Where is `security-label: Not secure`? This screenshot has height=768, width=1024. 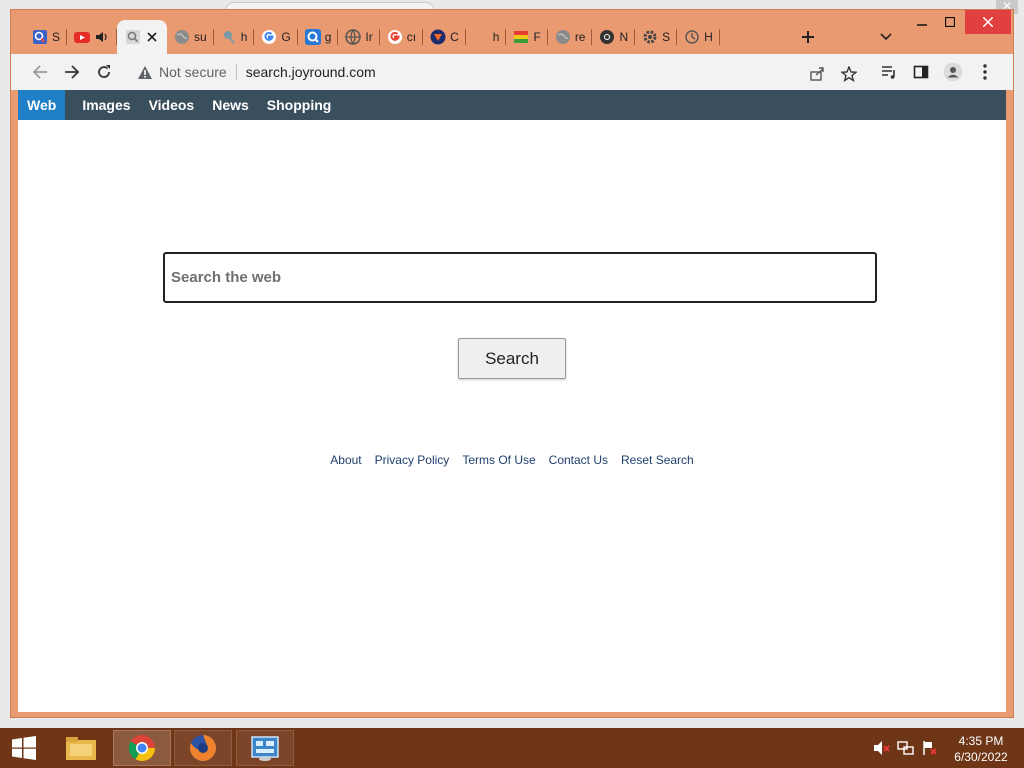
security-label: Not secure is located at coordinates (193, 72).